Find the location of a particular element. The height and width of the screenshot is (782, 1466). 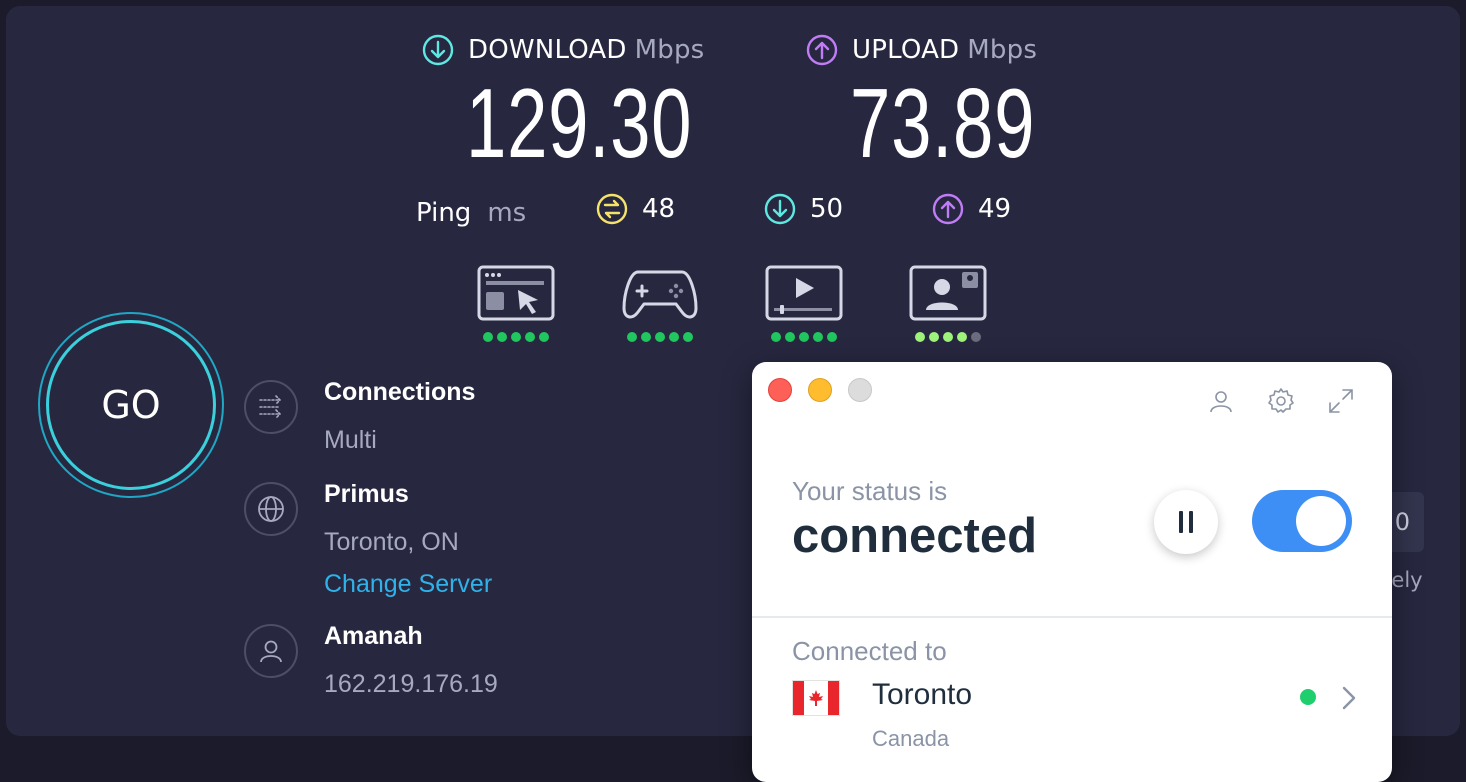

ping-upload-value: 49 is located at coordinates (995, 209).